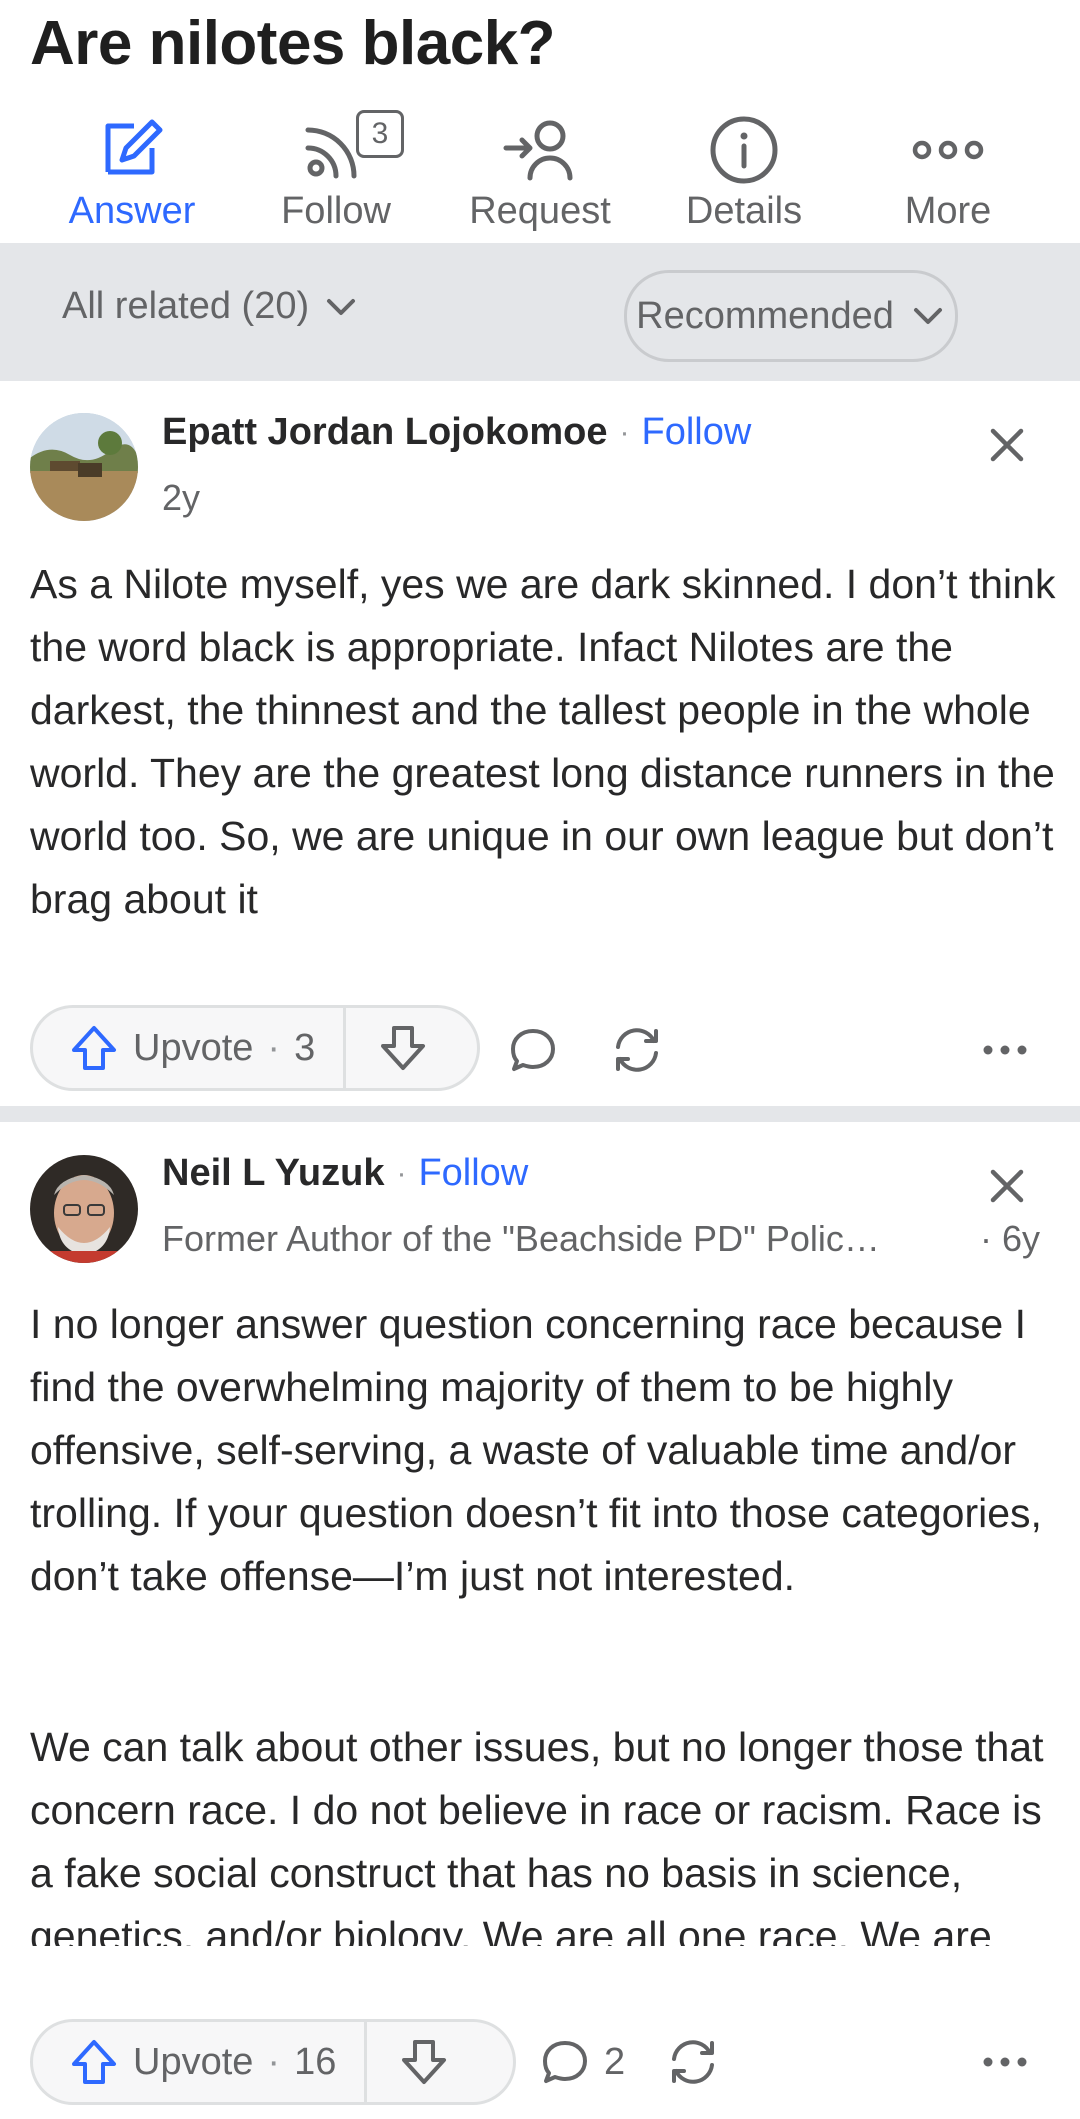 Image resolution: width=1080 pixels, height=2119 pixels. I want to click on details-label: Details, so click(744, 211).